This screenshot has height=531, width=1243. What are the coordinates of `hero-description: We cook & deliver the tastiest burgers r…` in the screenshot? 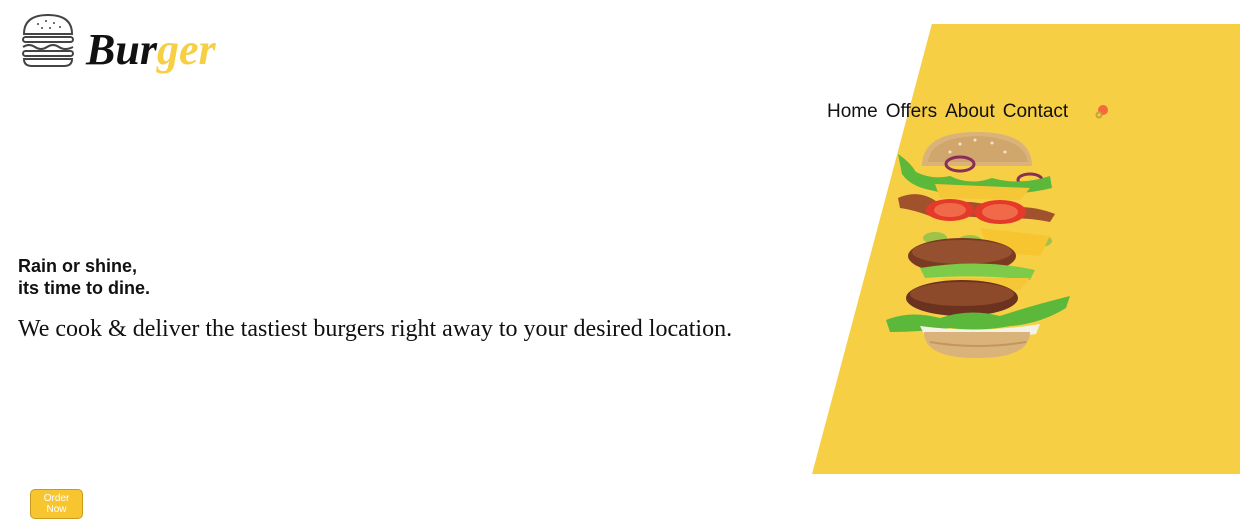 It's located at (375, 329).